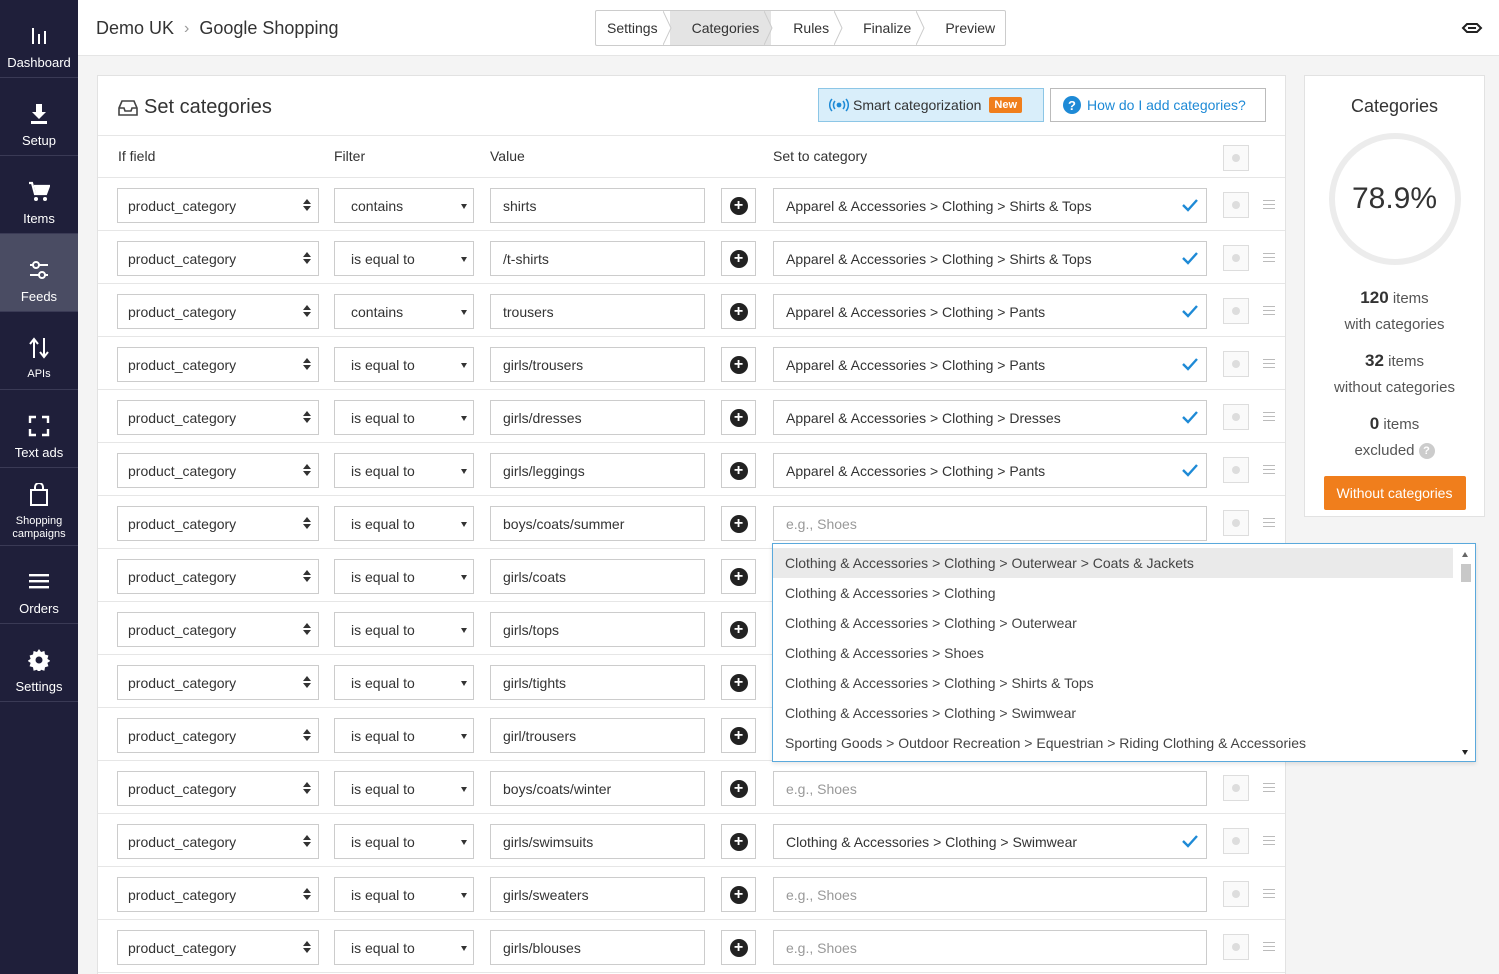  Describe the element at coordinates (807, 28) in the screenshot. I see `step-rules: Rules` at that location.